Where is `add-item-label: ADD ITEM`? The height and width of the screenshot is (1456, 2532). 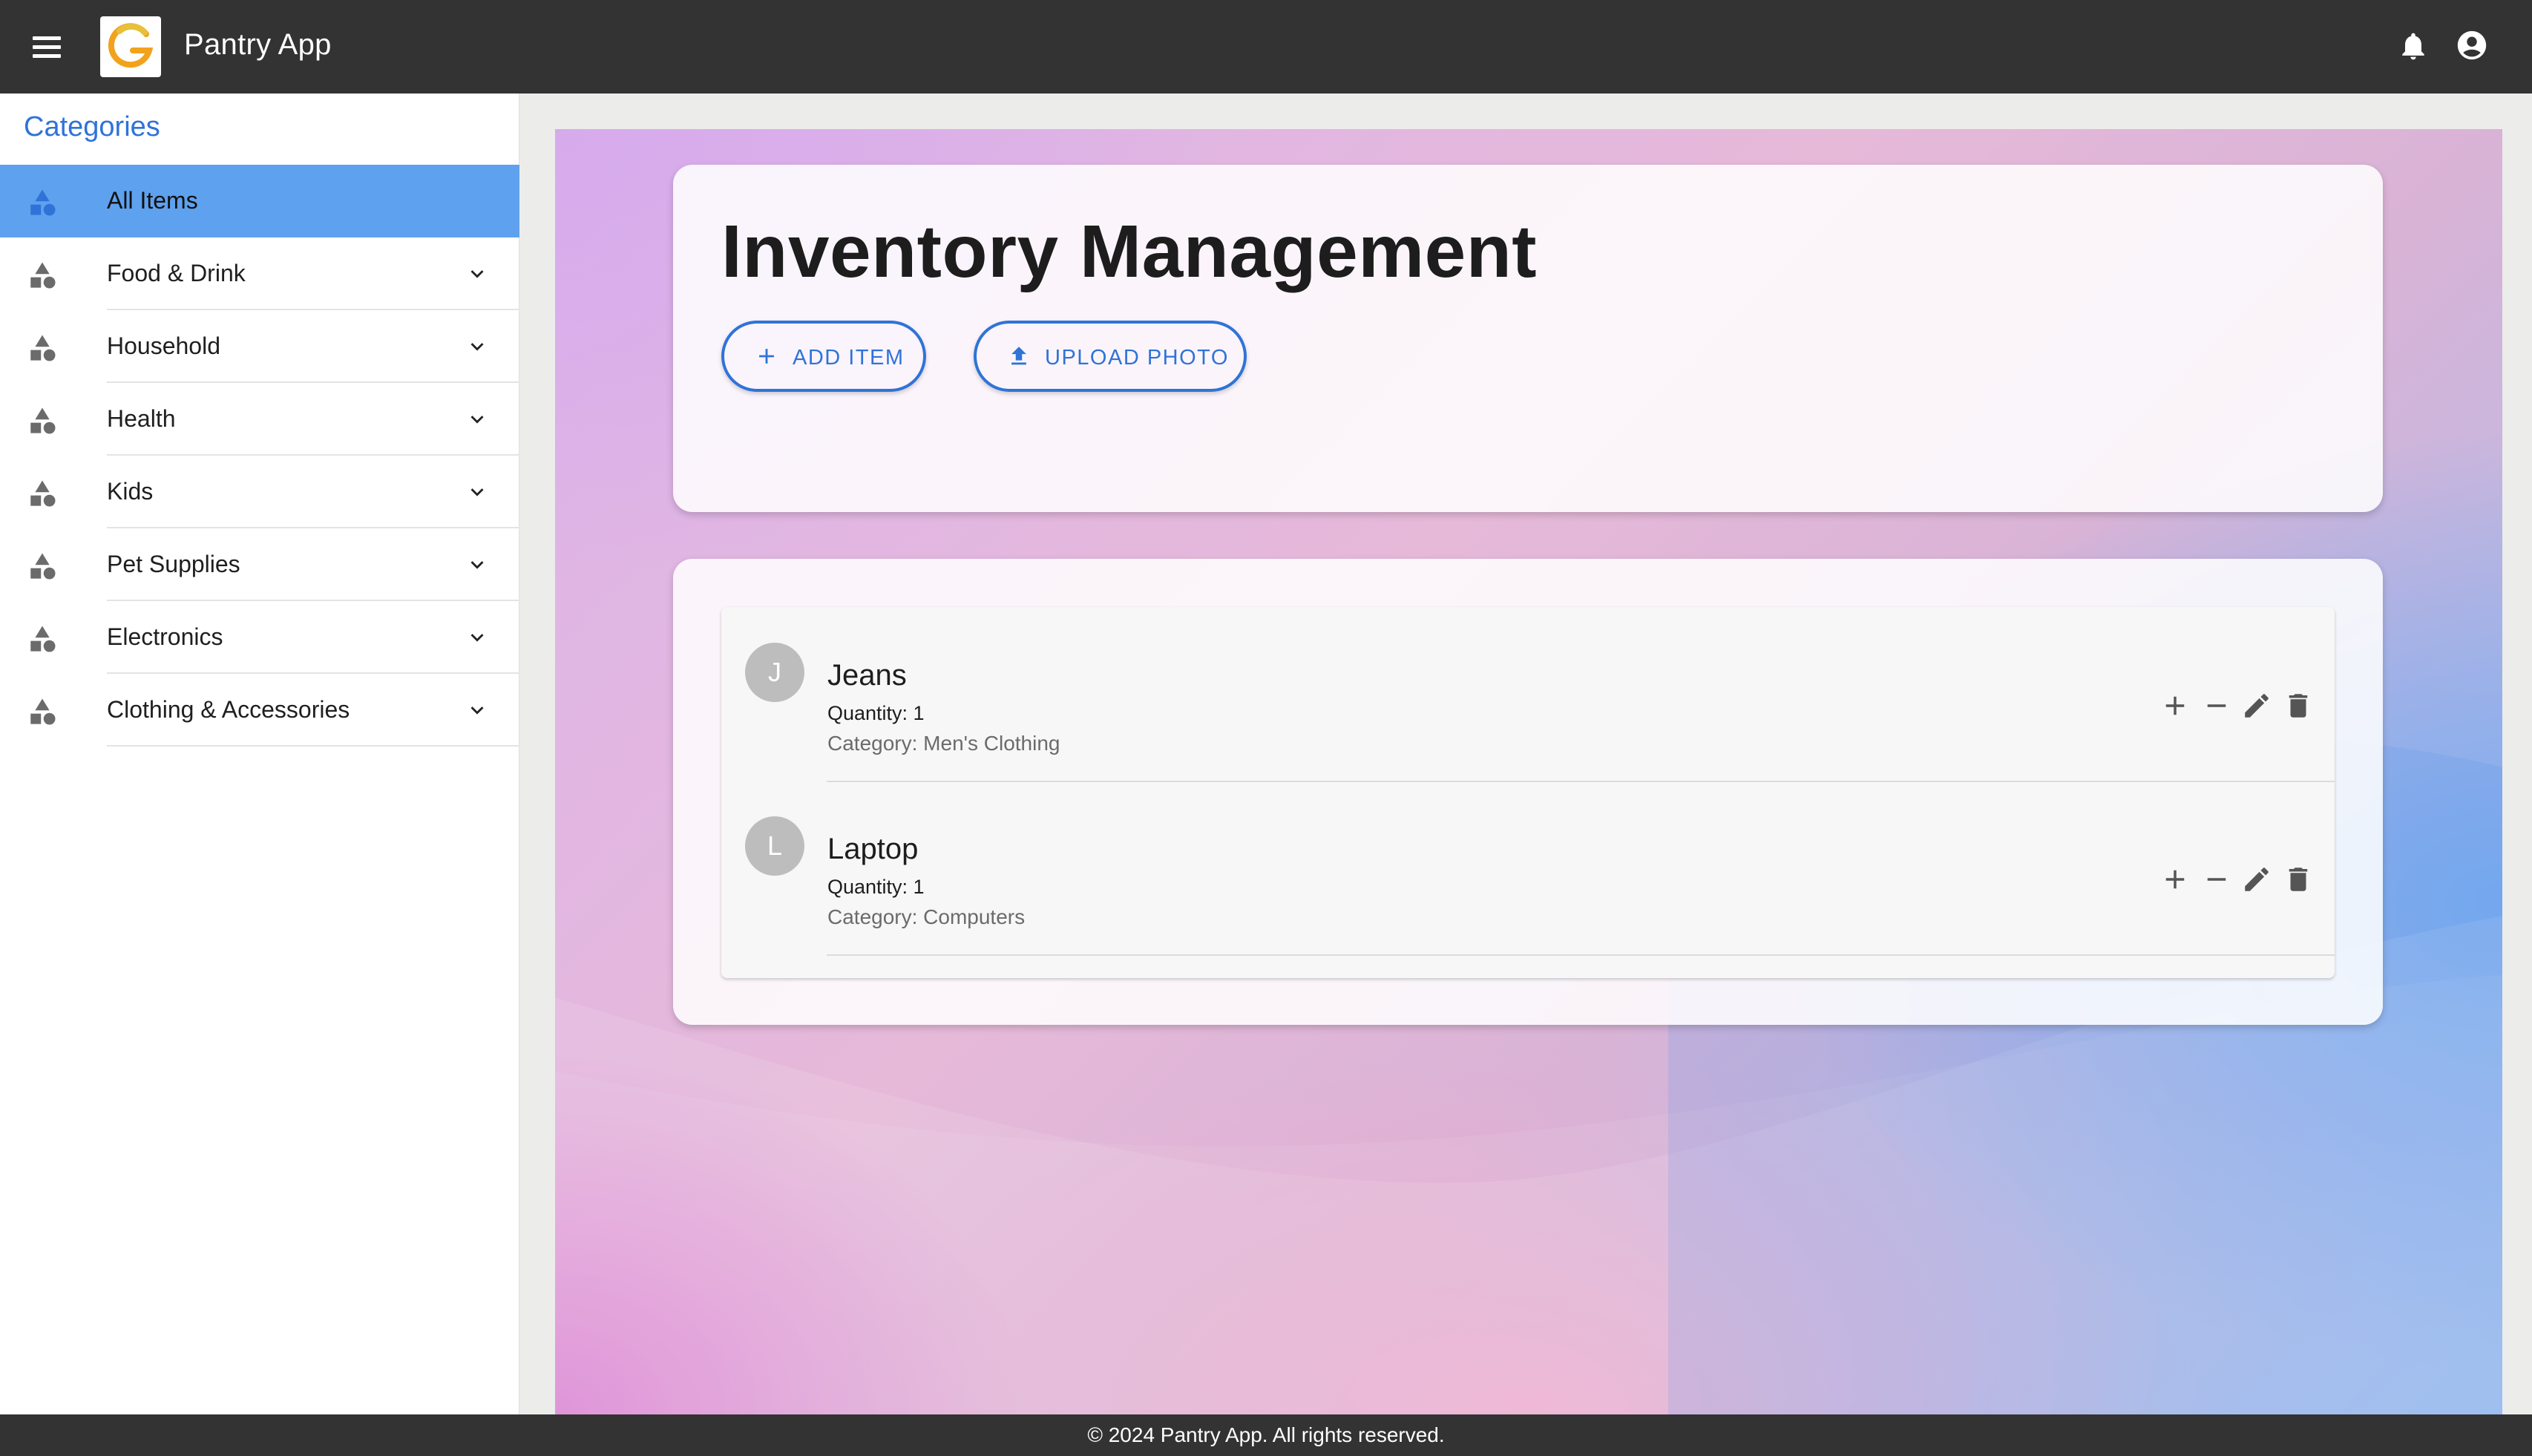
add-item-label: ADD ITEM is located at coordinates (849, 358).